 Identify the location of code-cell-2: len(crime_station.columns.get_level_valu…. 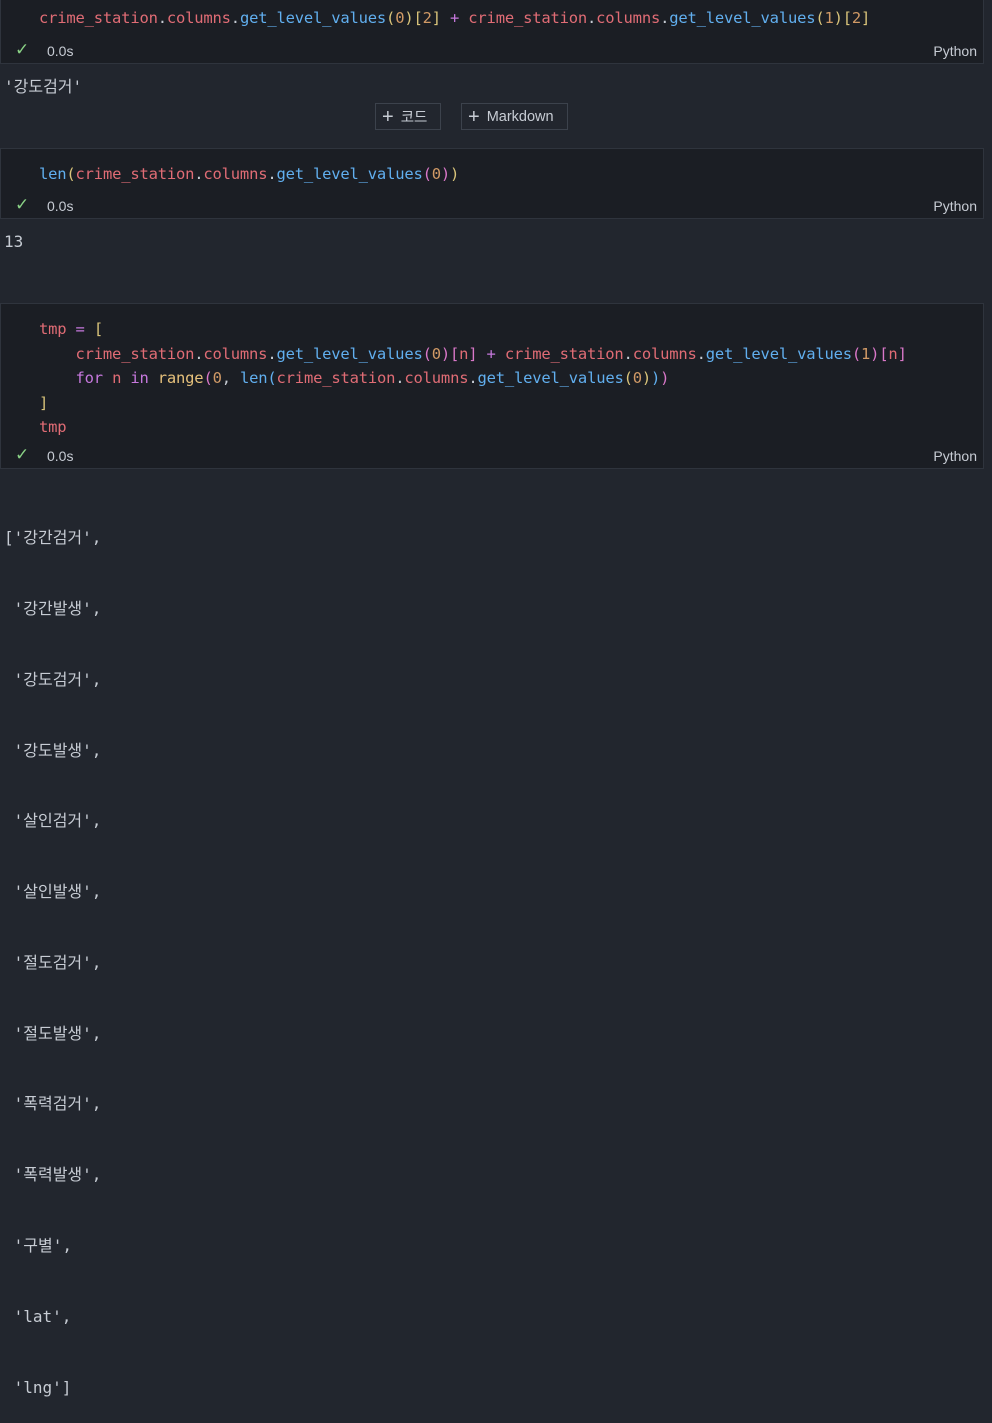
(492, 183).